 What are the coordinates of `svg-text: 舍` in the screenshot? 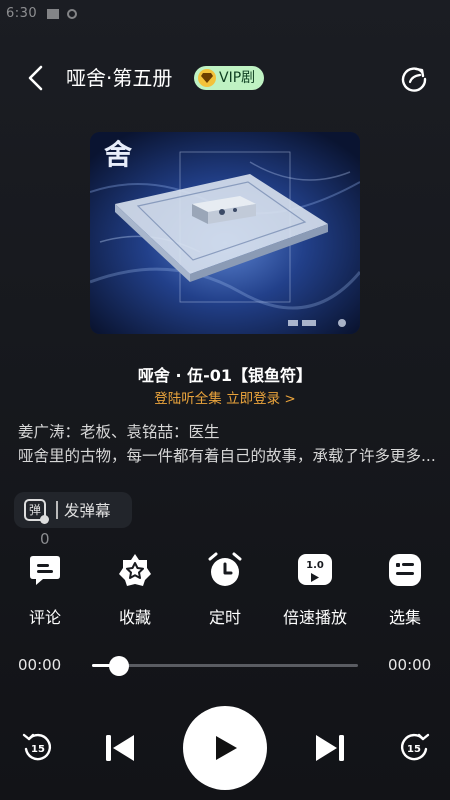 It's located at (118, 154).